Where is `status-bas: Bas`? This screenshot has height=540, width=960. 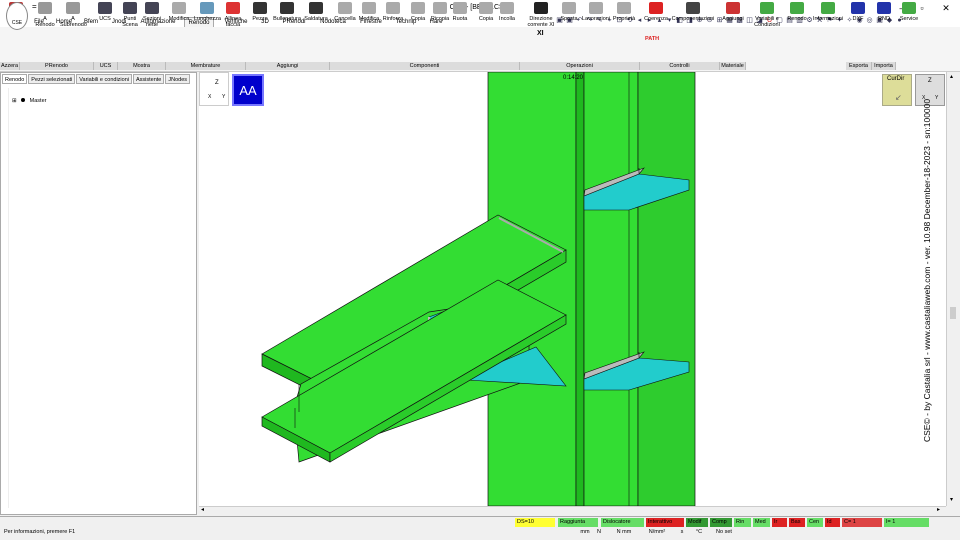
status-bas: Bas is located at coordinates (797, 522).